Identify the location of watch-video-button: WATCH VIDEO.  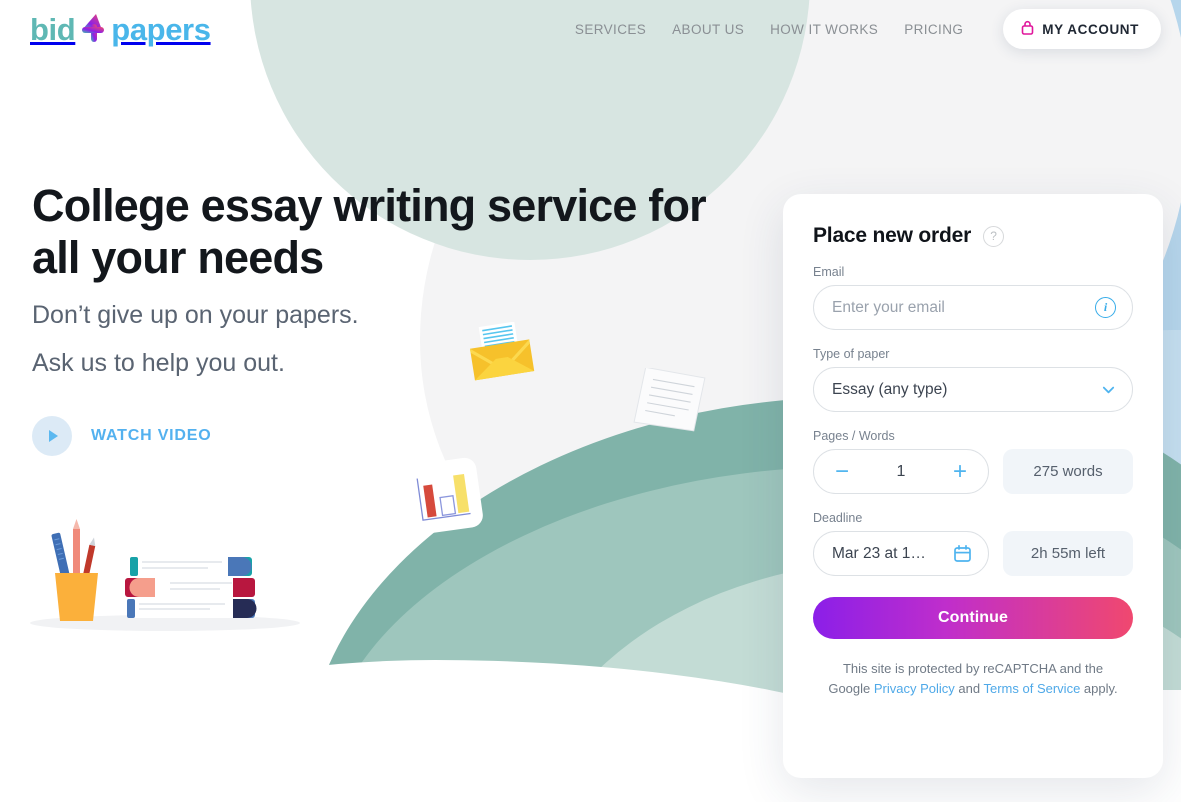
(122, 436).